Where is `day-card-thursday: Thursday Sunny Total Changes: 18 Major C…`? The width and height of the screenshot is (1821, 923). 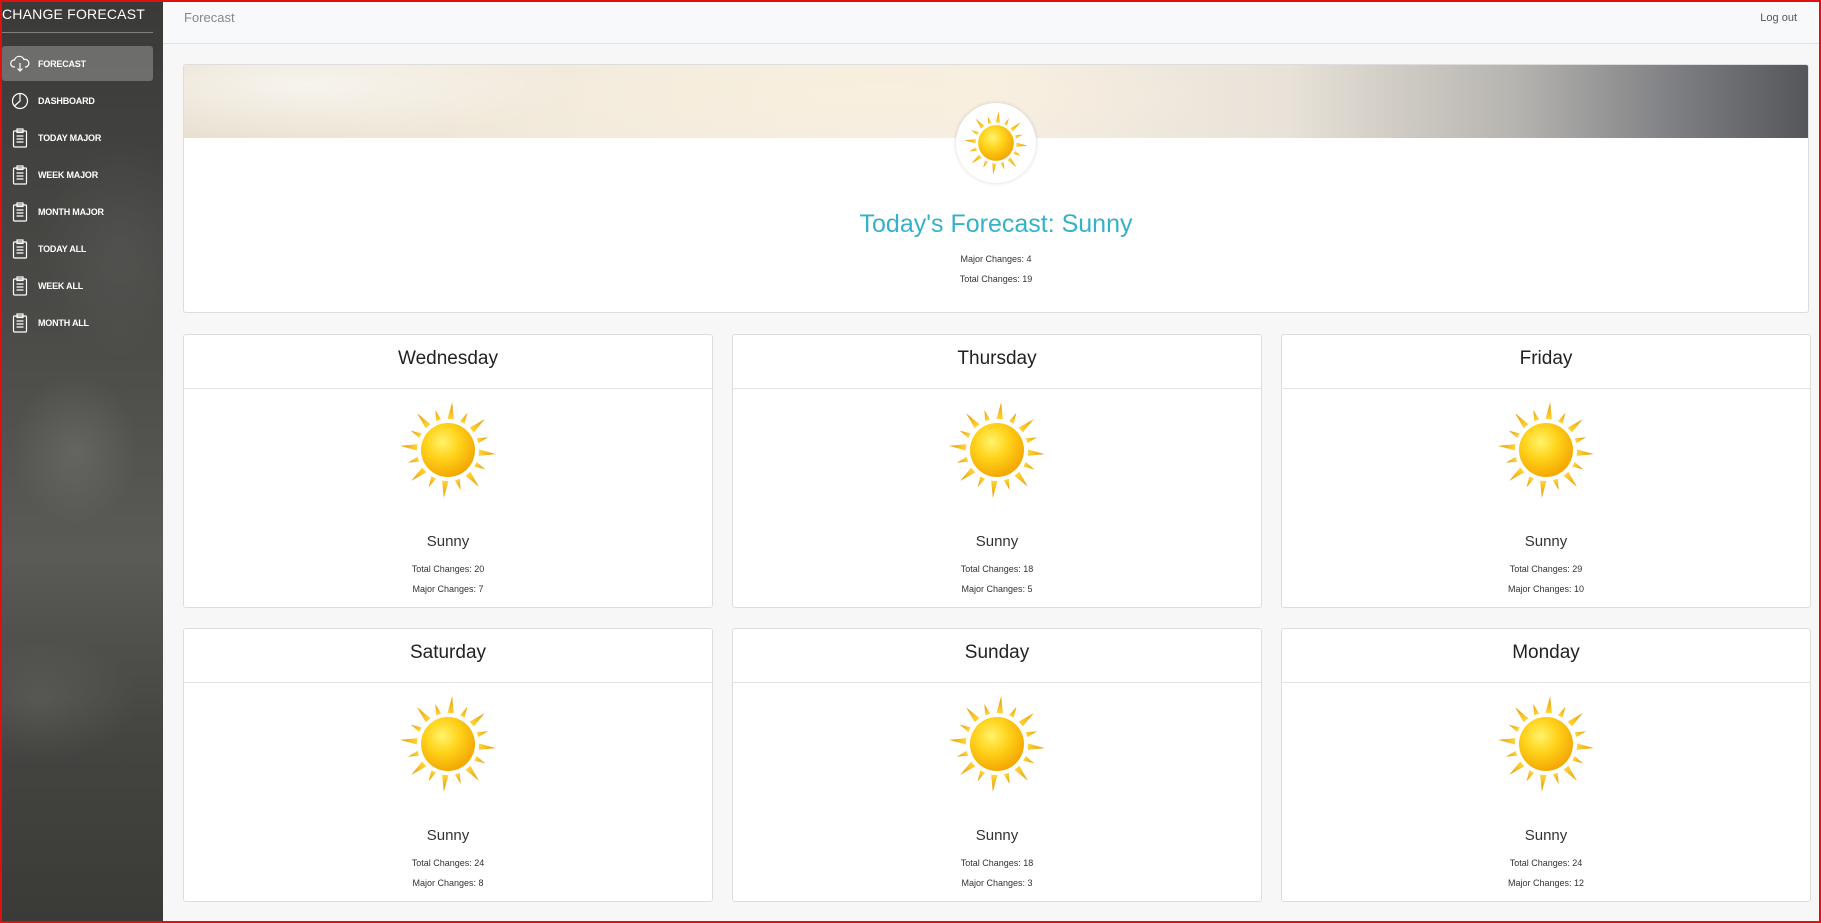 day-card-thursday: Thursday Sunny Total Changes: 18 Major C… is located at coordinates (997, 471).